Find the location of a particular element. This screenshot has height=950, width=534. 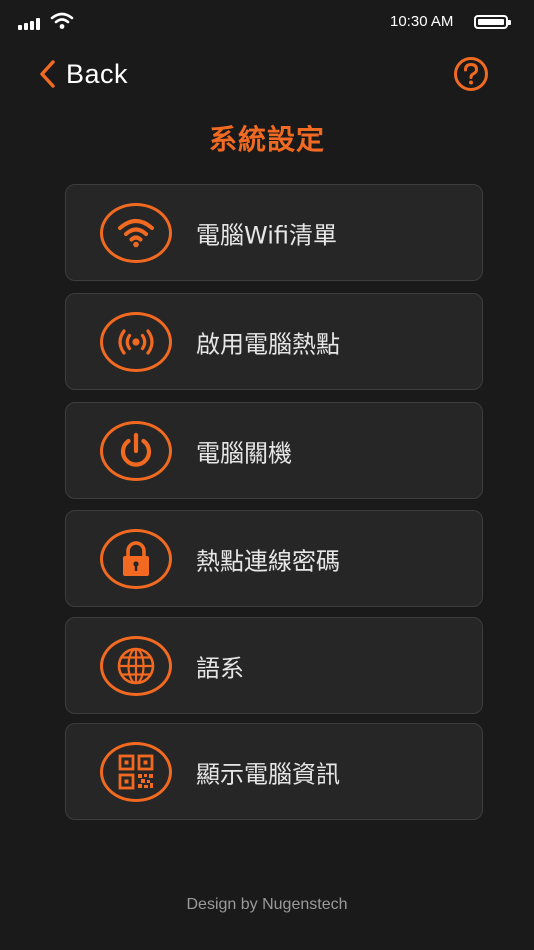

menu-item-wifi-list: 電腦Wifi清單 is located at coordinates (274, 232).